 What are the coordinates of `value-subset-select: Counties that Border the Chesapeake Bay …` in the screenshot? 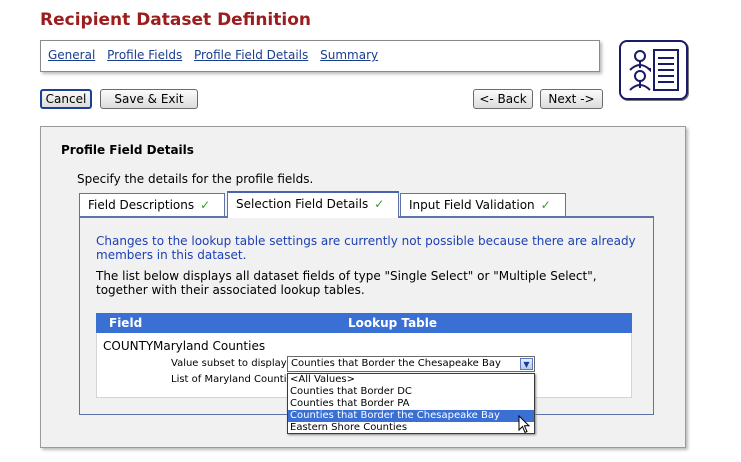 It's located at (411, 364).